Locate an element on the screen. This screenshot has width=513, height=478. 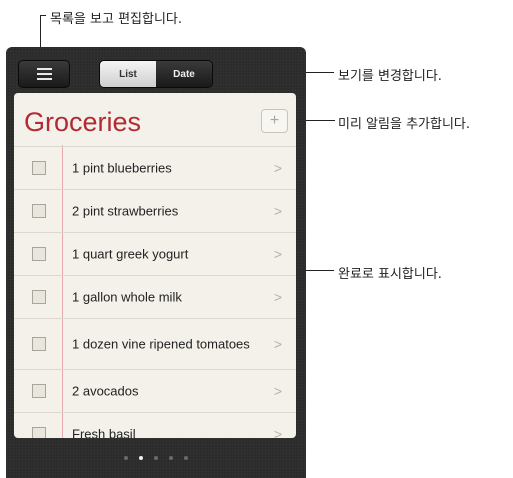
list-item: 2 pint strawberries > is located at coordinates (155, 211).